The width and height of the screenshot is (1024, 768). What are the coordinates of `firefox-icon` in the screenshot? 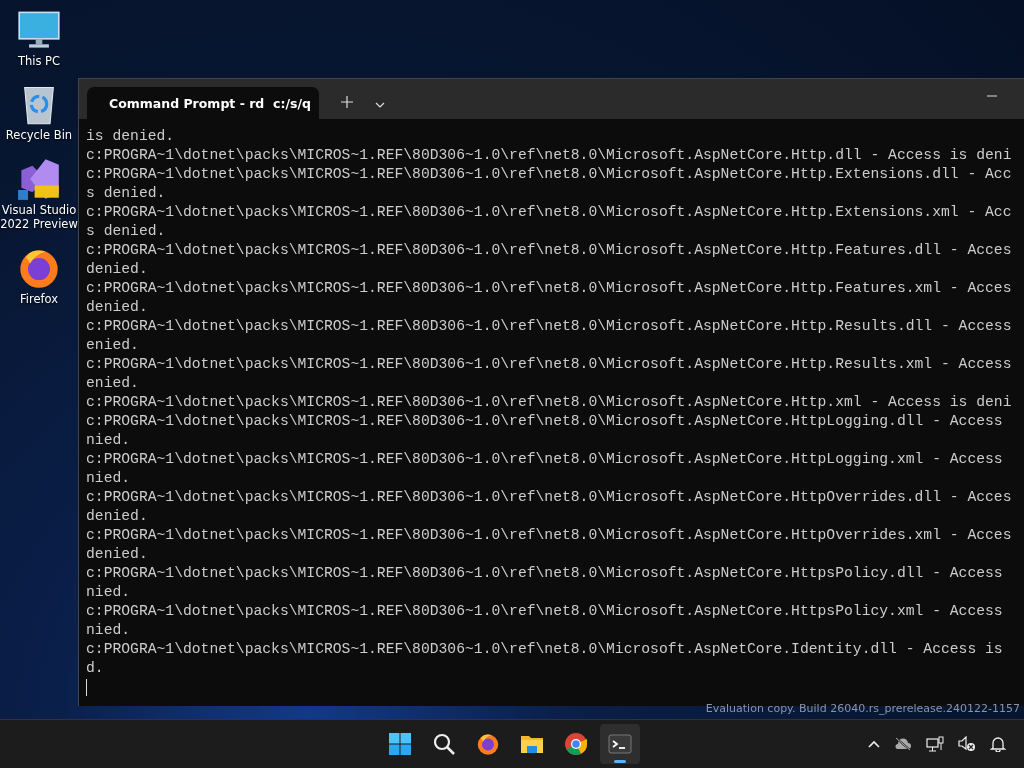 It's located at (488, 744).